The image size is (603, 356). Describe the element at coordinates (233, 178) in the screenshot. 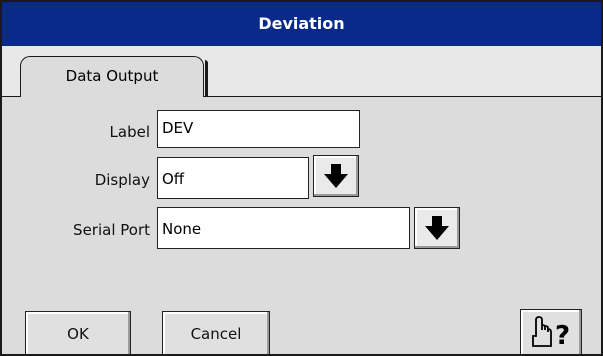

I see `display-select: Off` at that location.